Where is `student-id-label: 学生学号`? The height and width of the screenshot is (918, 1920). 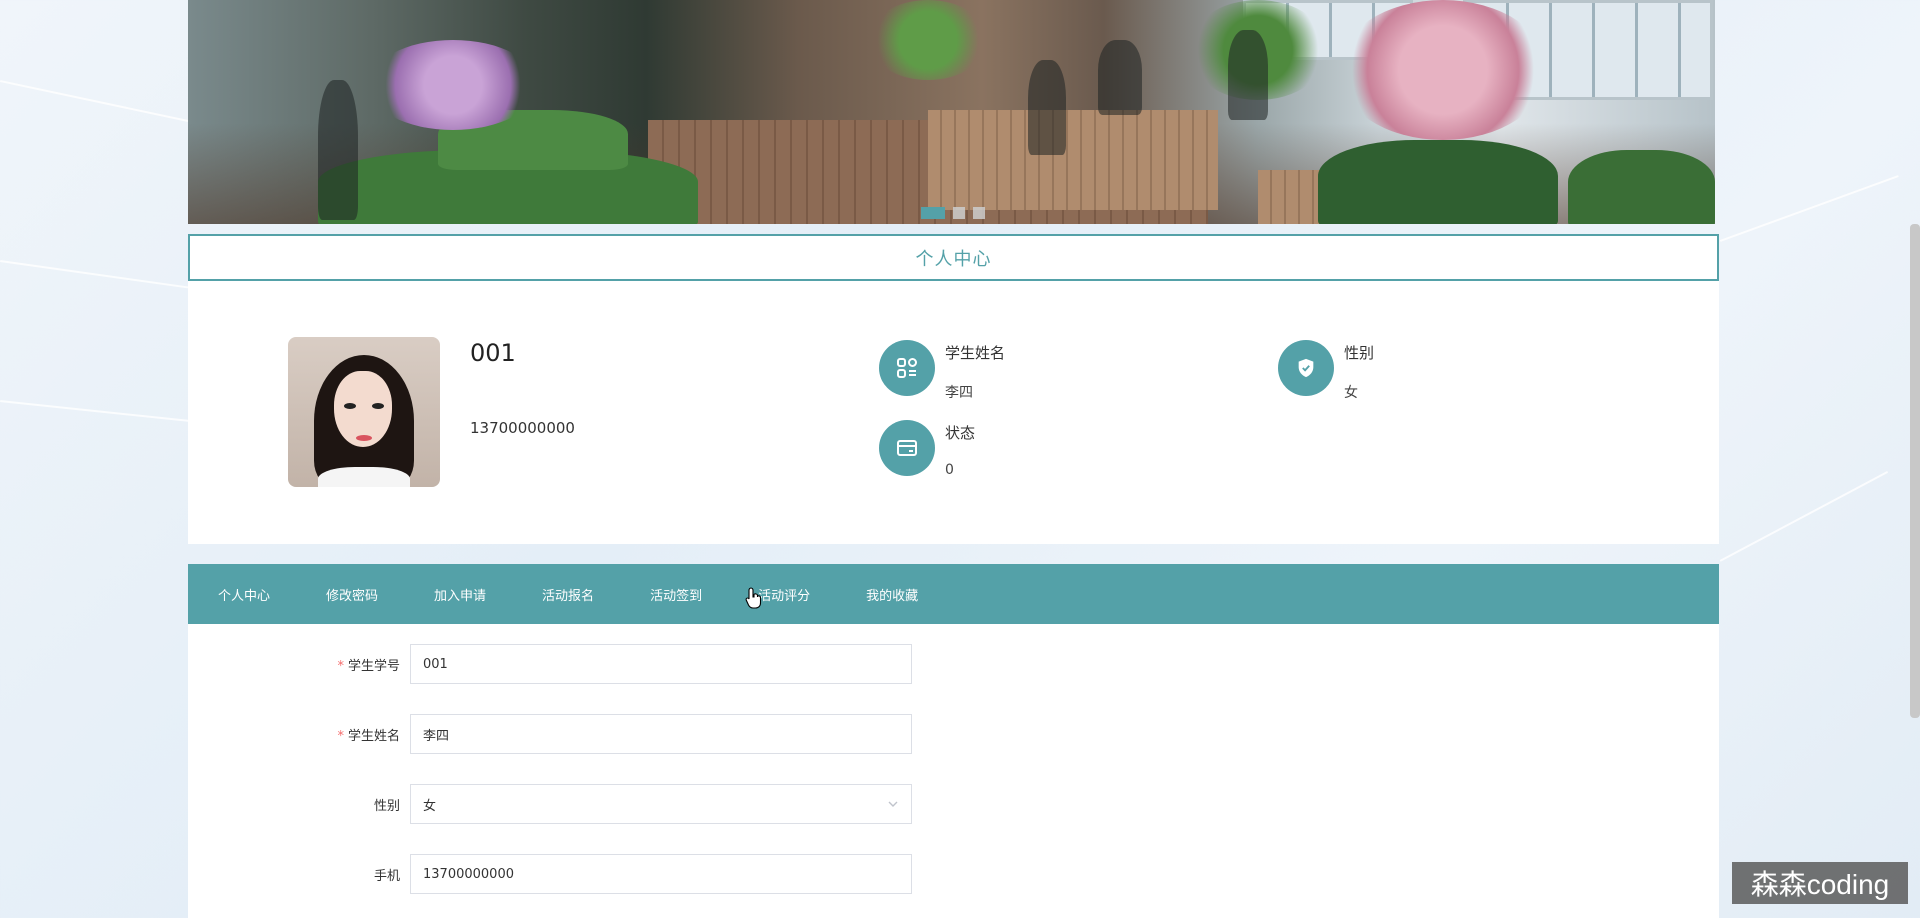 student-id-label: 学生学号 is located at coordinates (373, 666).